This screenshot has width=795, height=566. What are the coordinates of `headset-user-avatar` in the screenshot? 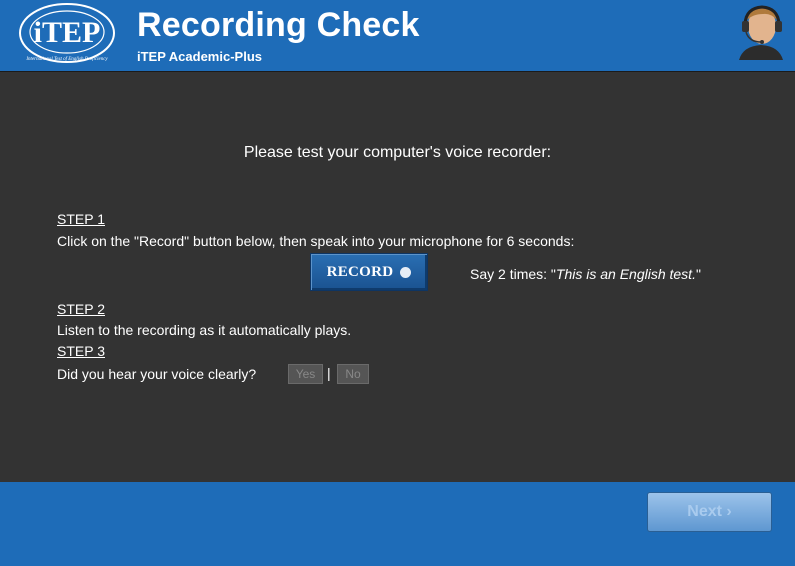 It's located at (761, 31).